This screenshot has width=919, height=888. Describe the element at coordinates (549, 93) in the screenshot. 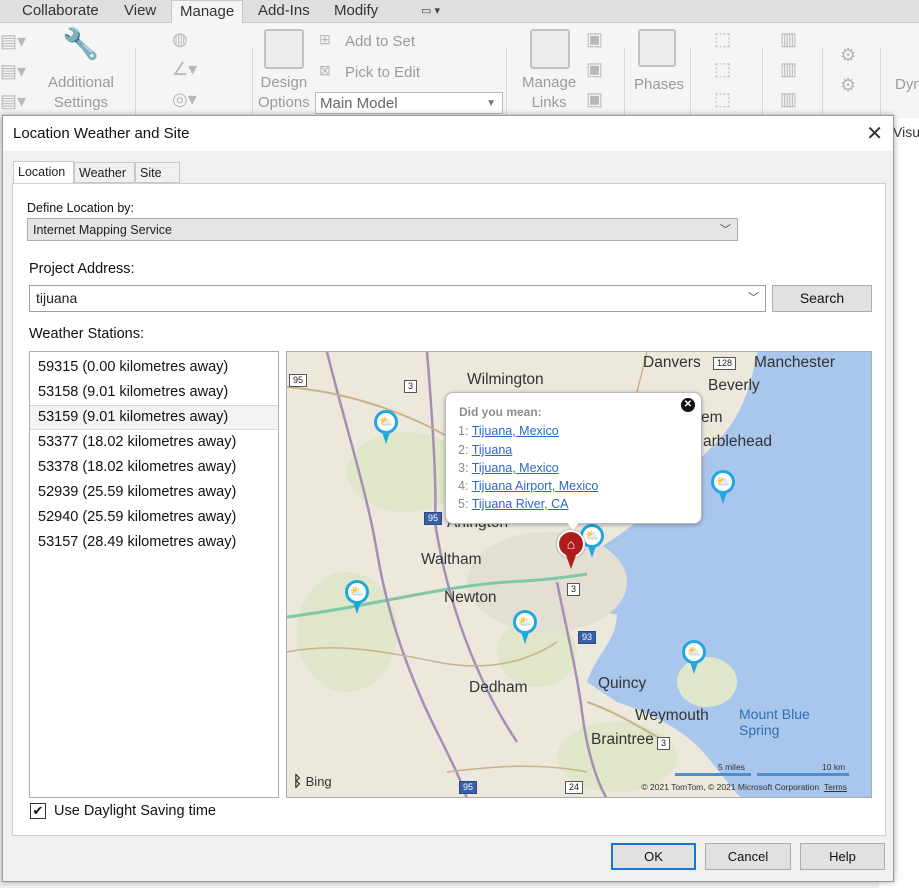

I see `manage-links-label: Manage Links` at that location.